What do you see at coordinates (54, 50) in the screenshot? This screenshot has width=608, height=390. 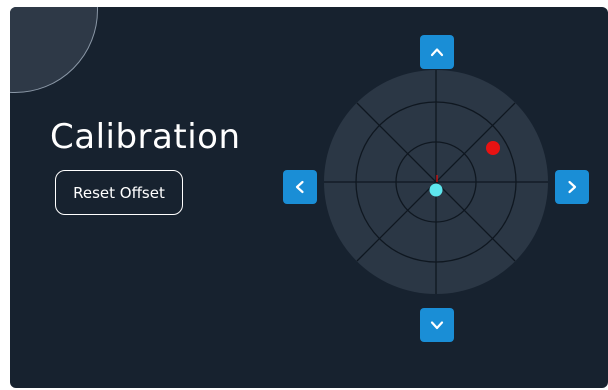 I see `back-button` at bounding box center [54, 50].